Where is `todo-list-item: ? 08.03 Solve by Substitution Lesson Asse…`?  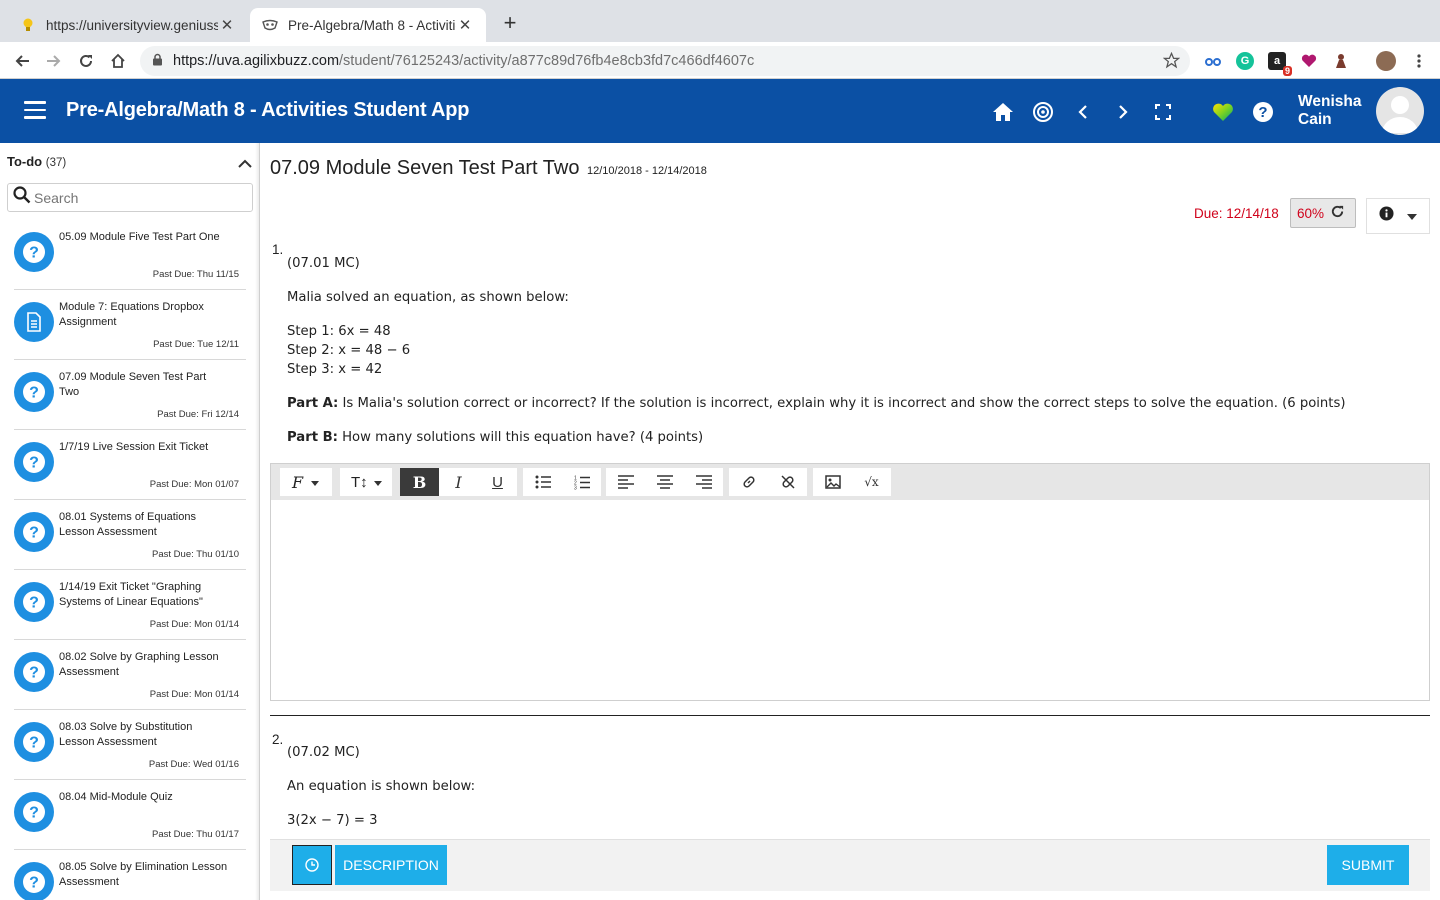 todo-list-item: ? 08.03 Solve by Substitution Lesson Asse… is located at coordinates (130, 745).